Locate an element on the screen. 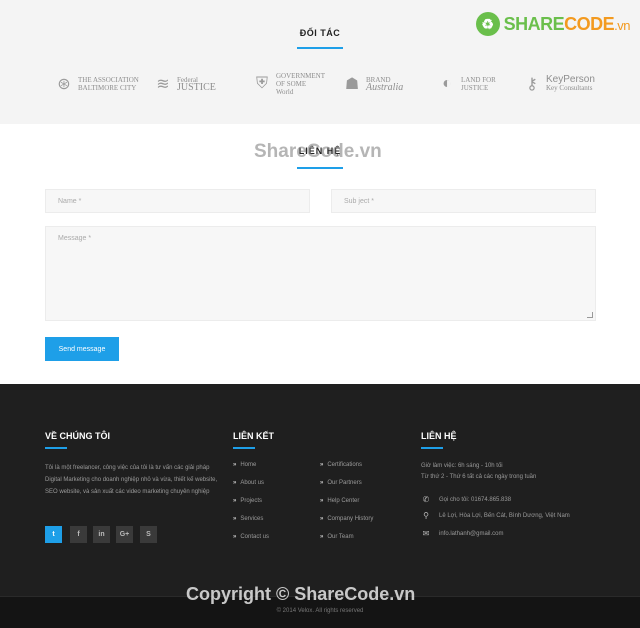 The width and height of the screenshot is (640, 628). envelope-icon: ✉ is located at coordinates (426, 533).